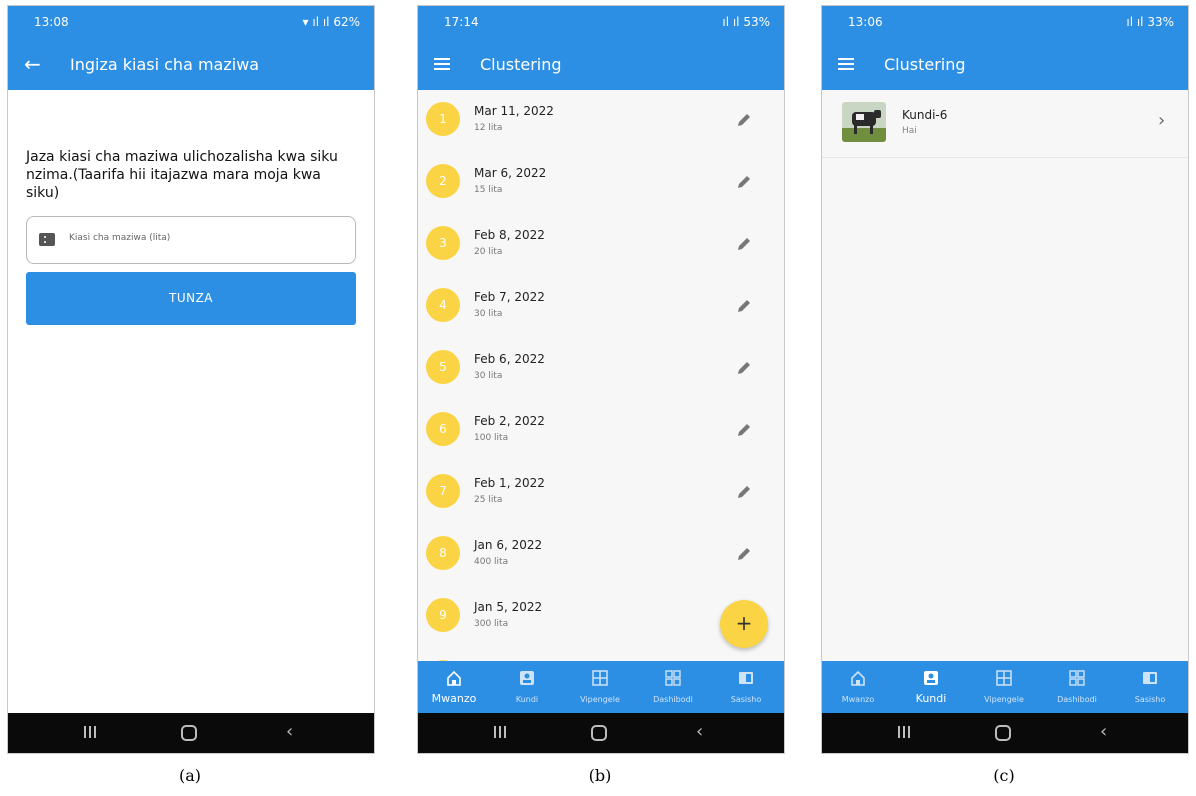 The height and width of the screenshot is (796, 1196). I want to click on record-date: Feb 8, 2022, so click(509, 235).